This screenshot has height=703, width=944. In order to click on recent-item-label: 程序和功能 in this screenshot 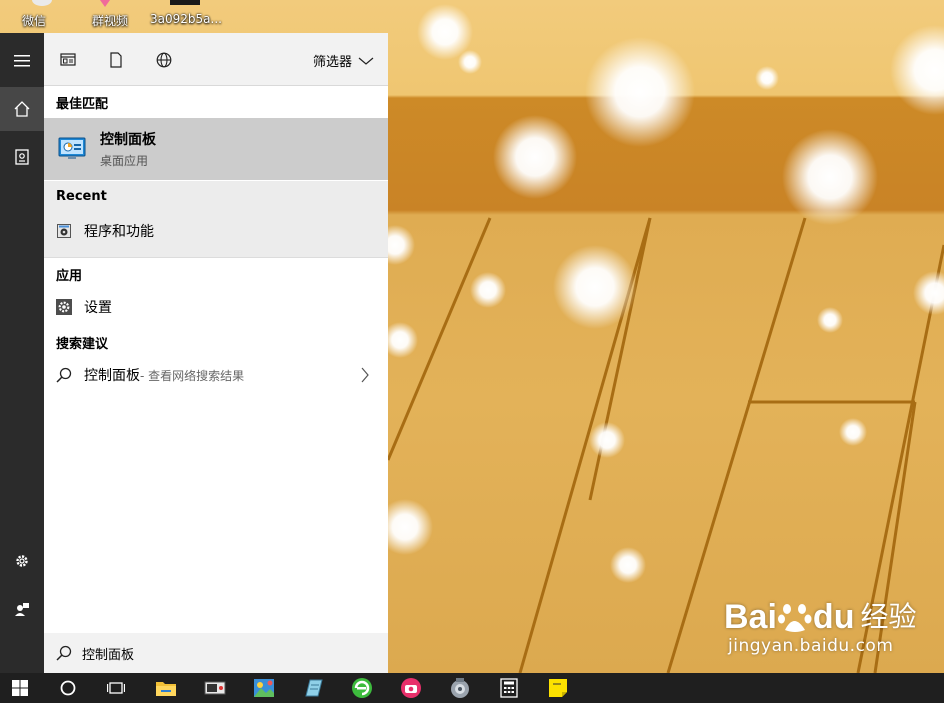, I will do `click(119, 232)`.